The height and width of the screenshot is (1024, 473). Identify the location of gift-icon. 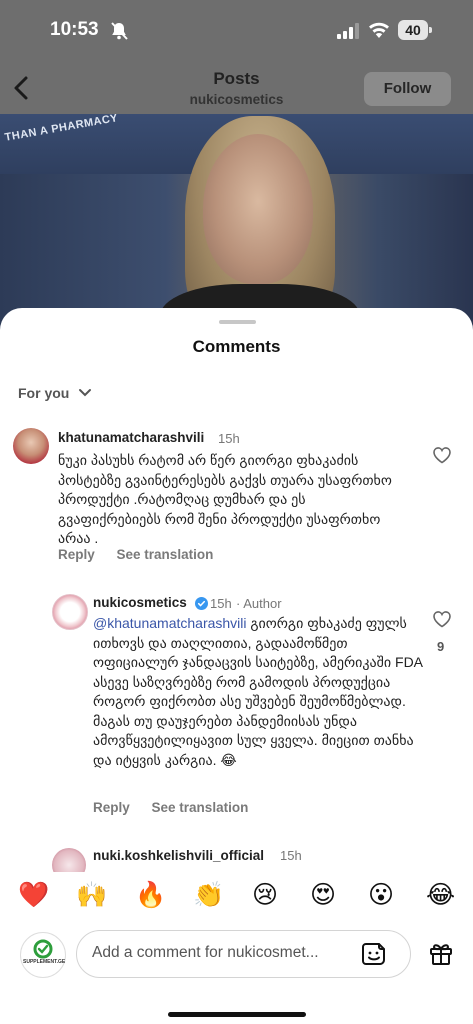
(441, 953).